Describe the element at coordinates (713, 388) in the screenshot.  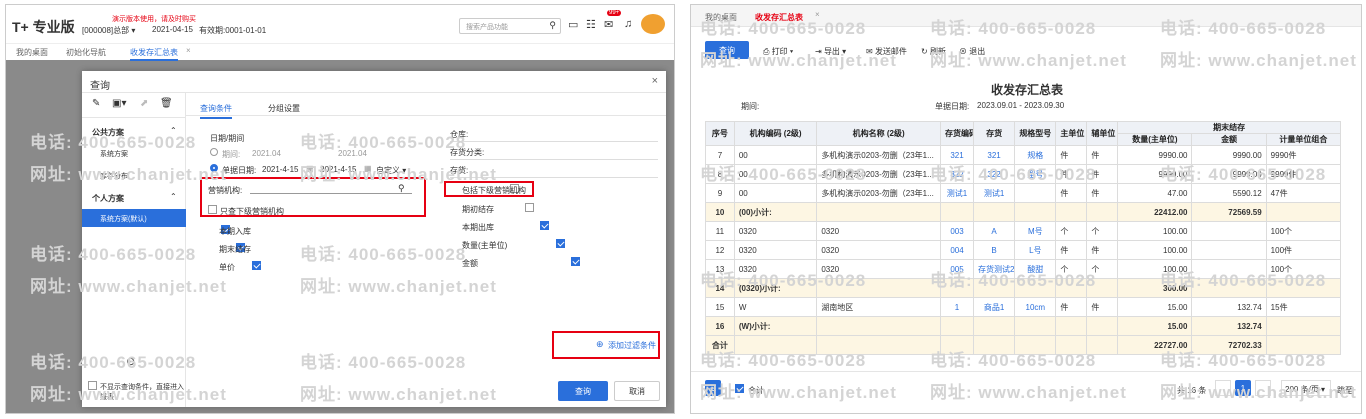
I see `column-settings-button: ☰` at that location.